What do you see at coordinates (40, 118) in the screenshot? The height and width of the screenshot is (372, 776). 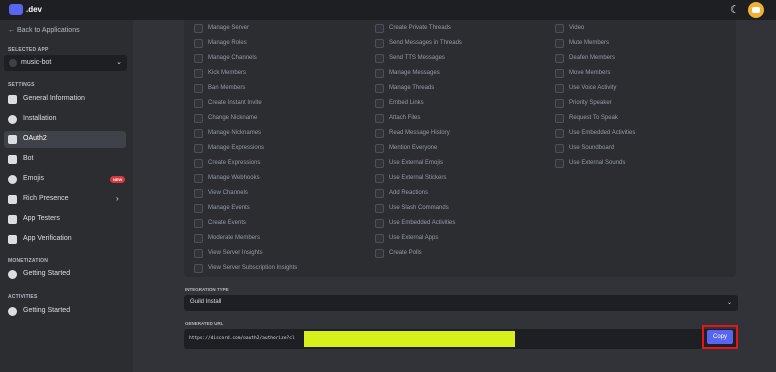 I see `sidebar-item-label: Installation` at bounding box center [40, 118].